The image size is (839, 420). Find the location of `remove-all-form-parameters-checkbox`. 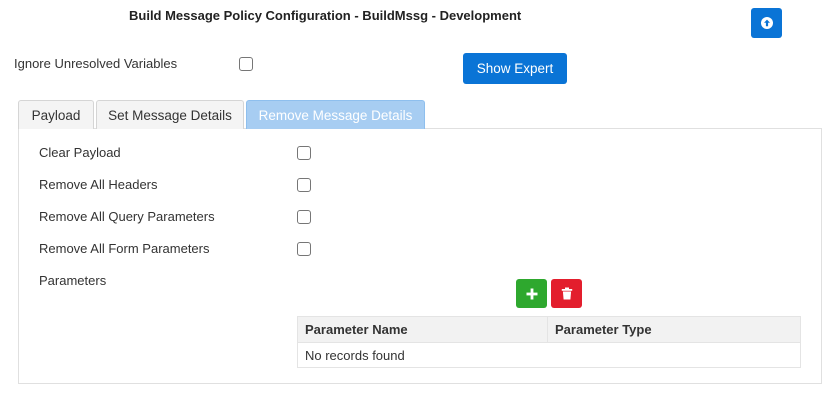

remove-all-form-parameters-checkbox is located at coordinates (304, 249).